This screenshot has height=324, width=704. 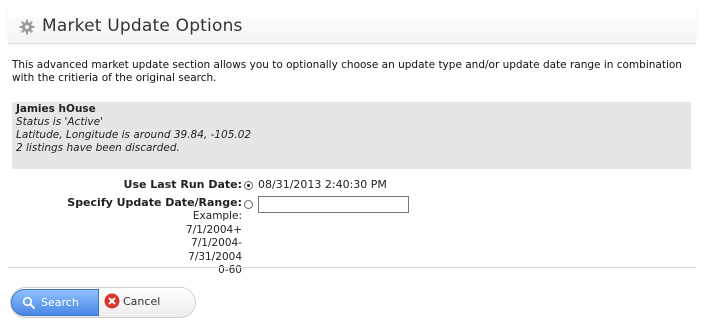 I want to click on status-text: Status is 'Active', so click(x=59, y=122).